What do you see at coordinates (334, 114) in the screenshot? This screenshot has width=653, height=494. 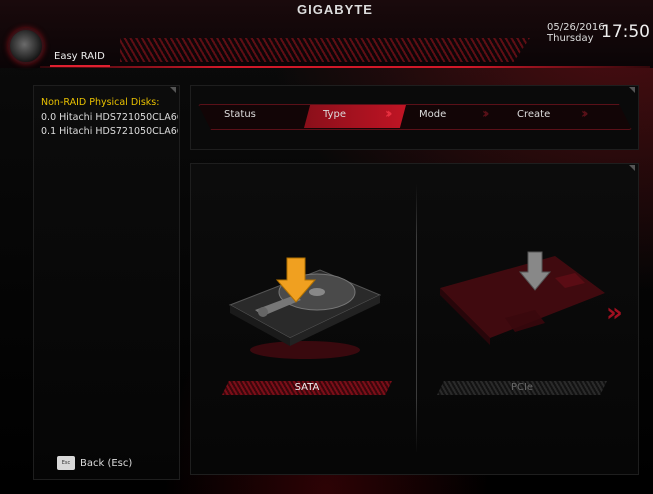 I see `step-type: Type` at bounding box center [334, 114].